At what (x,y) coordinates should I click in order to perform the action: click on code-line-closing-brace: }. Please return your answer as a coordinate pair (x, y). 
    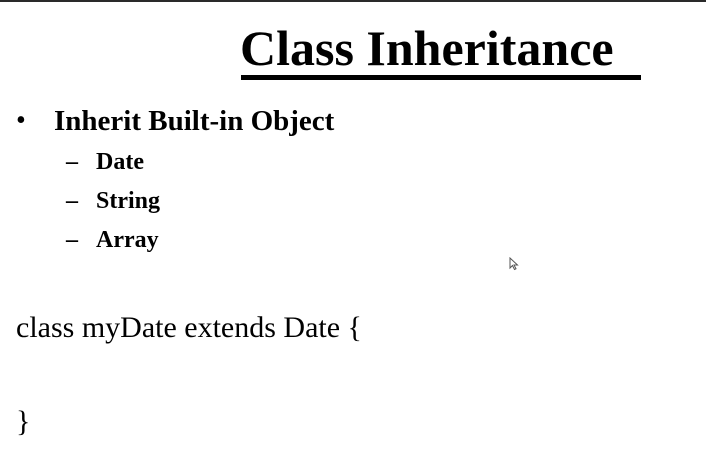
    Looking at the image, I should click on (23, 421).